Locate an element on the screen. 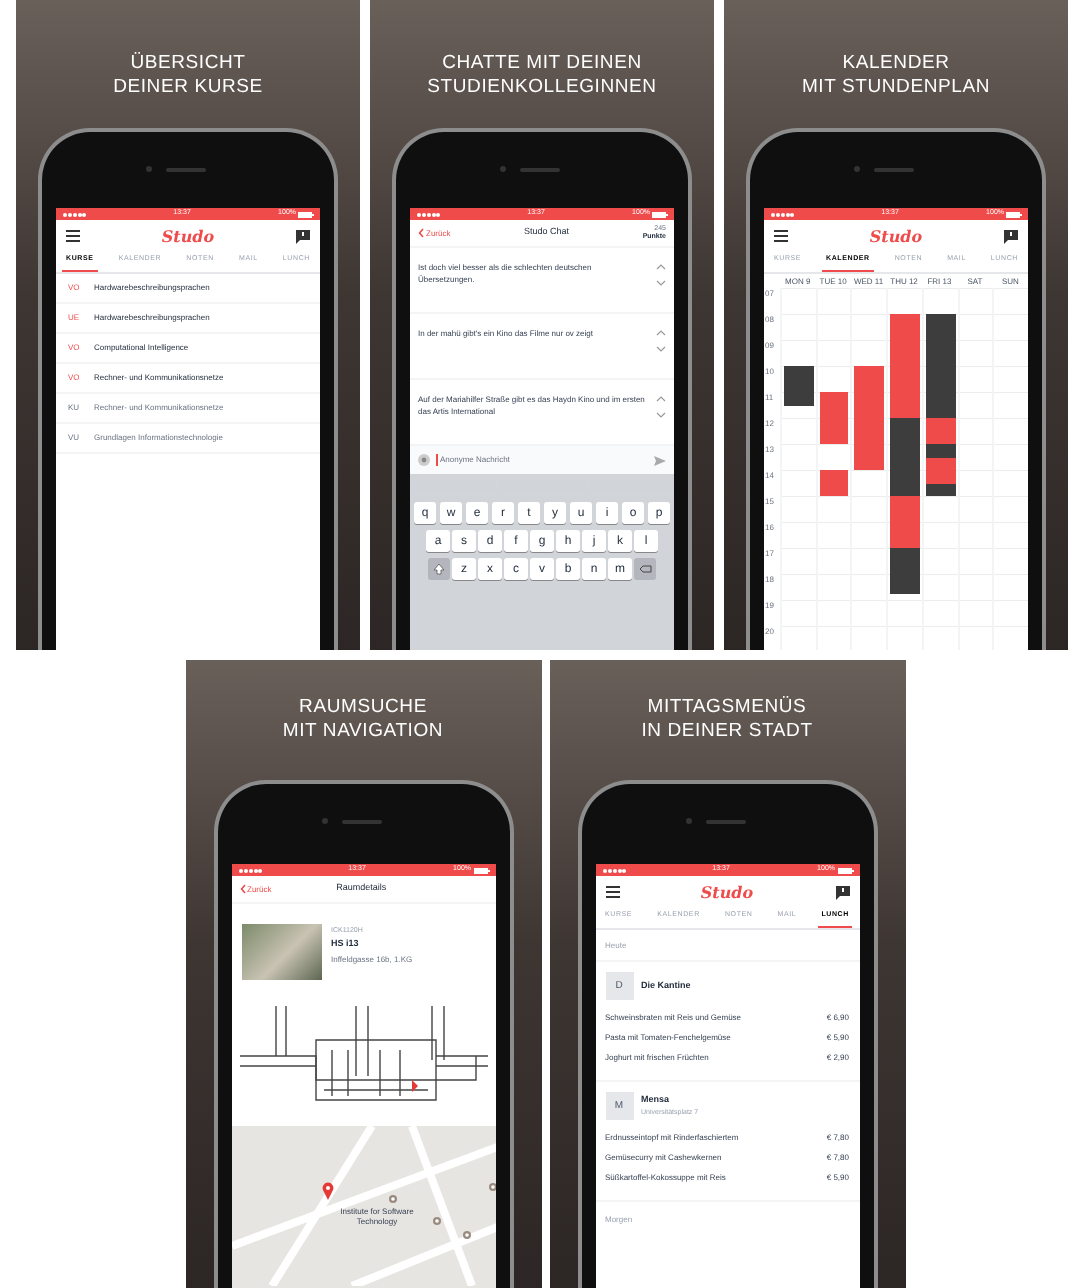  backspace-key-icon is located at coordinates (645, 569).